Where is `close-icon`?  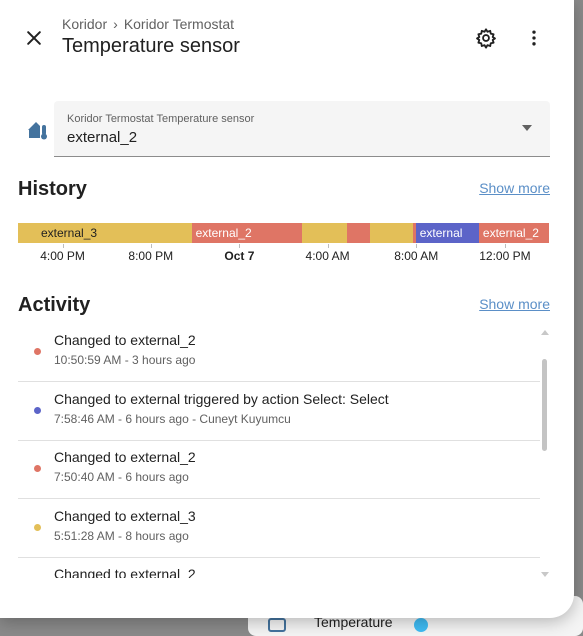
close-icon is located at coordinates (34, 38).